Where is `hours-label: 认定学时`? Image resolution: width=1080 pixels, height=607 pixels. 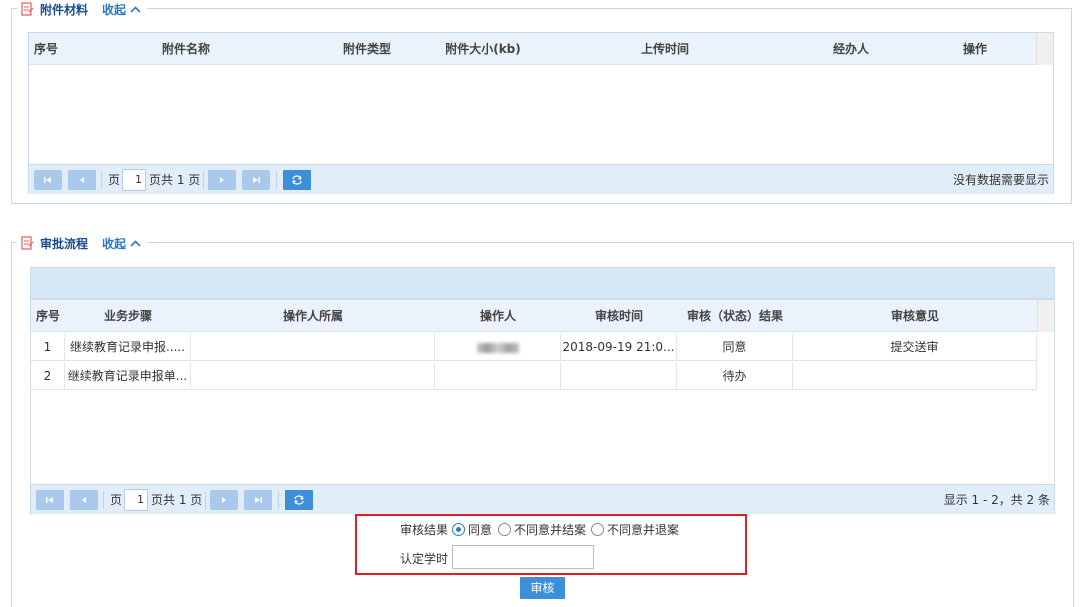 hours-label: 认定学时 is located at coordinates (424, 559).